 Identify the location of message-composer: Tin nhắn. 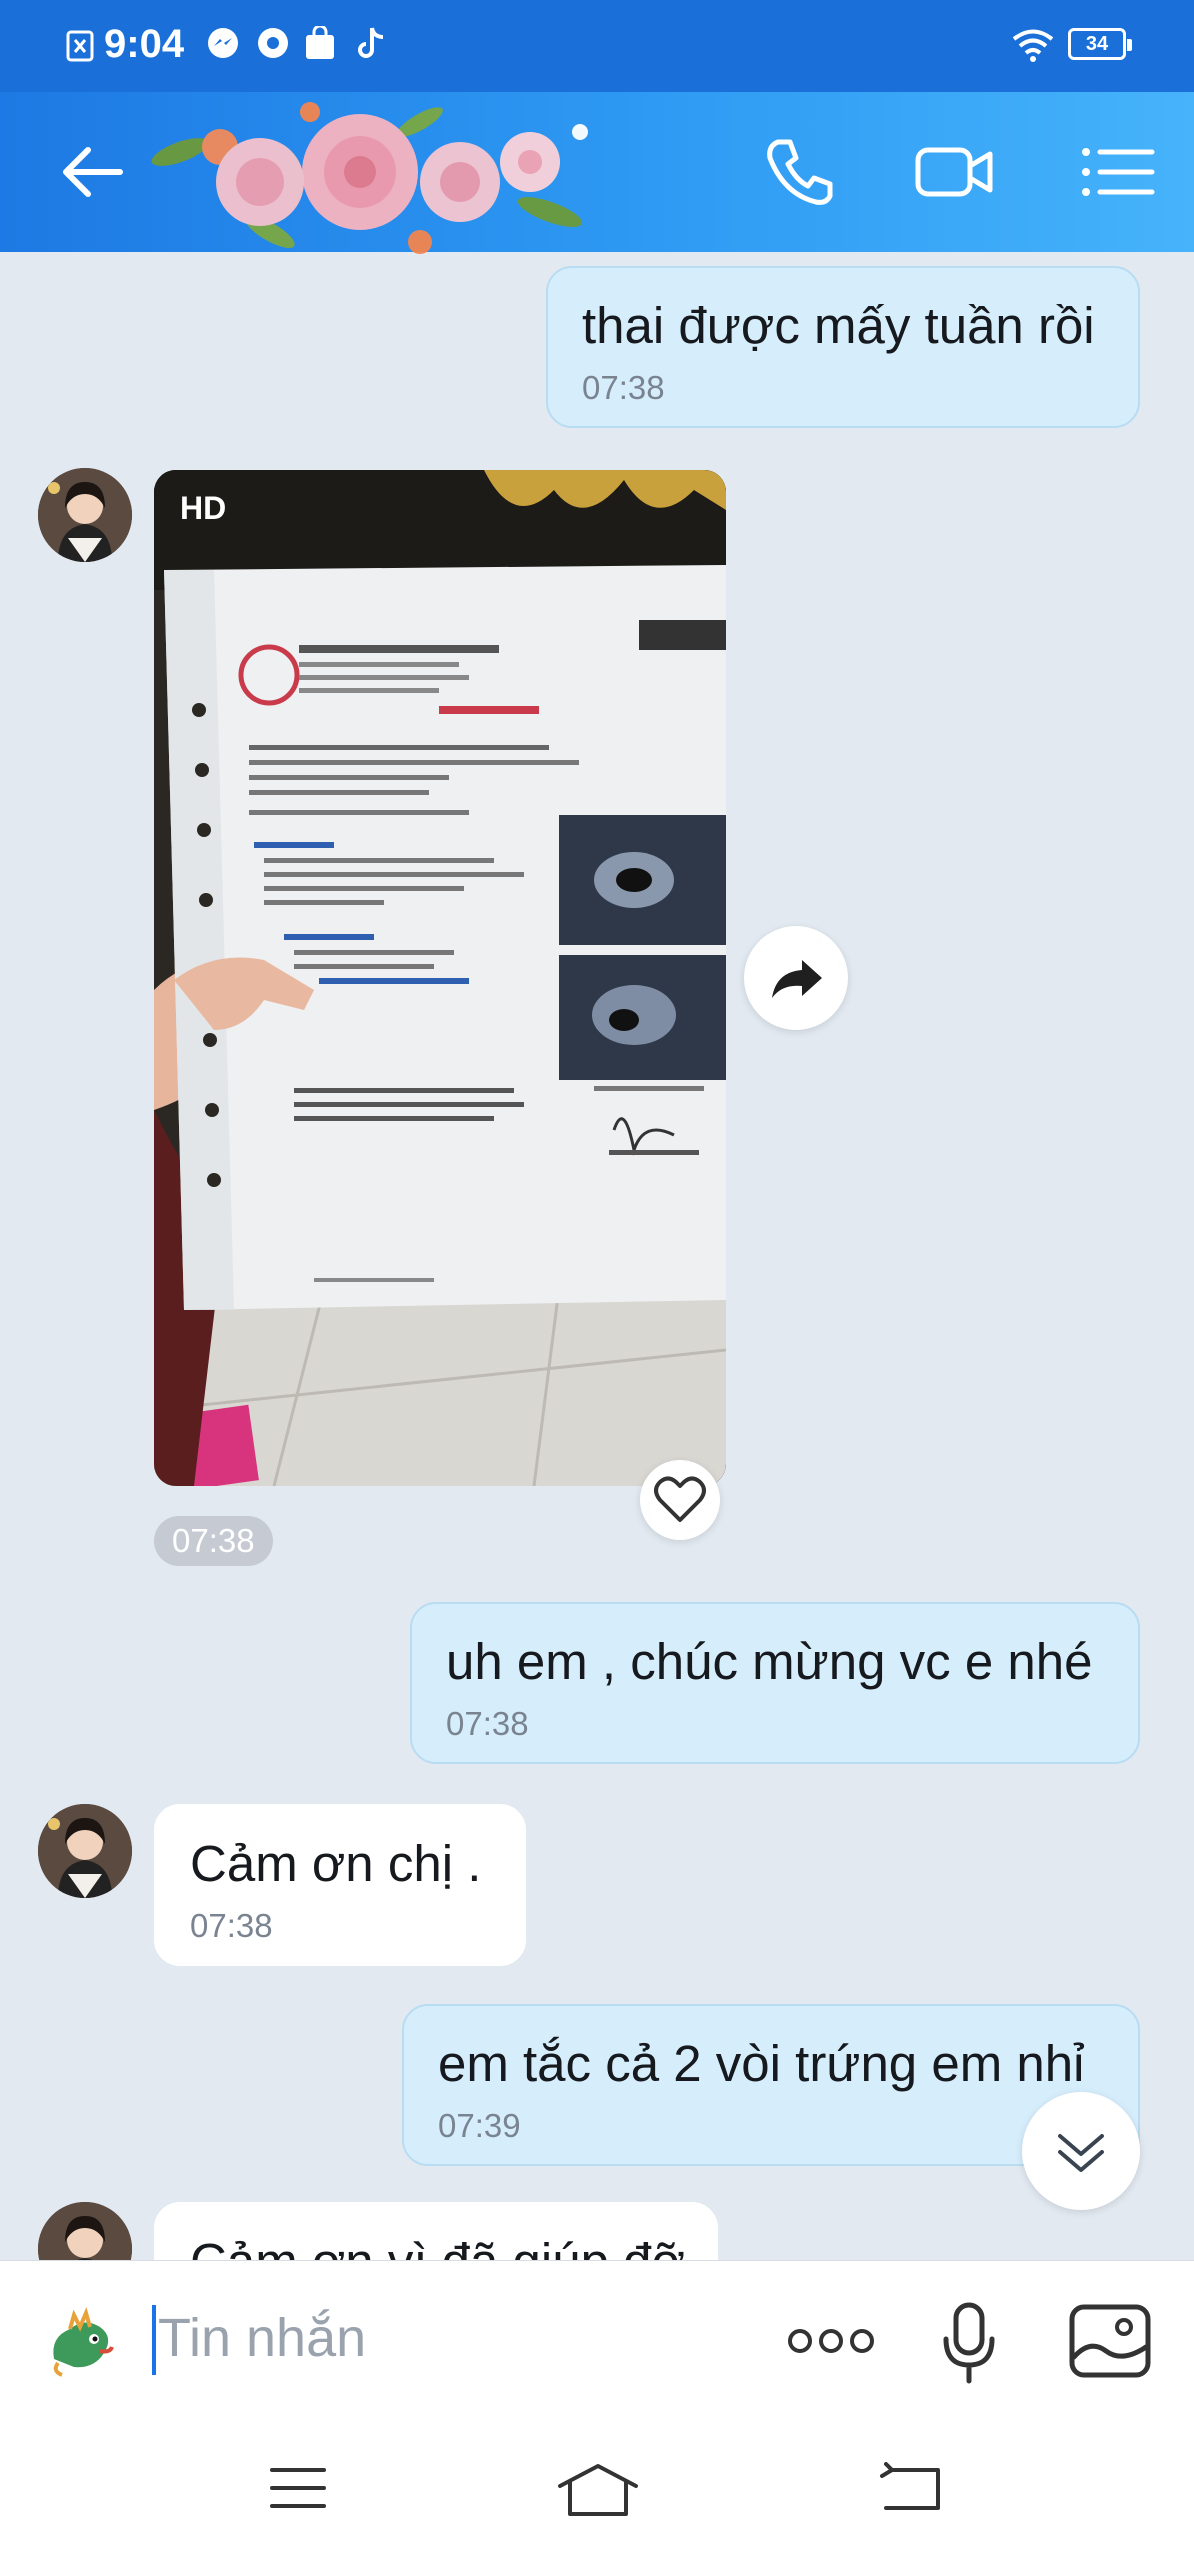
(597, 2340).